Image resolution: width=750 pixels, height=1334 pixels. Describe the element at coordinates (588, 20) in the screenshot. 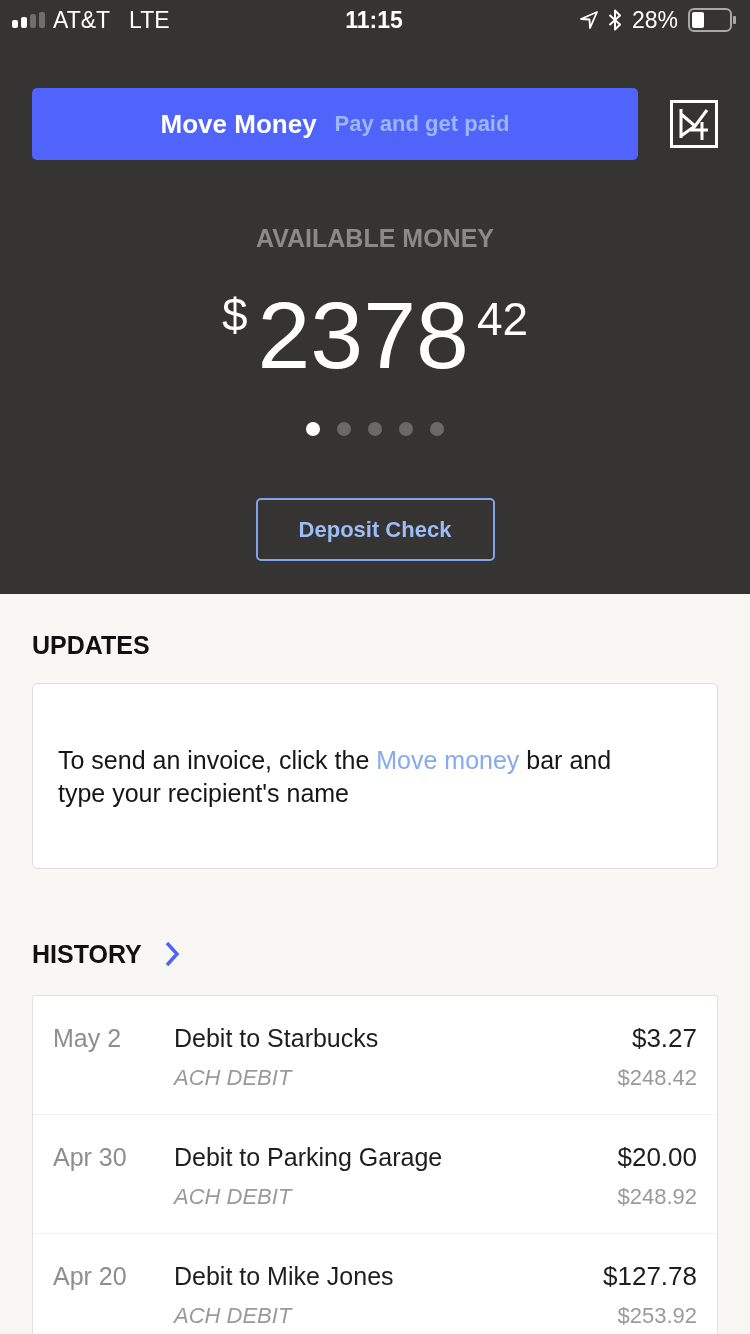

I see `location-arrow-icon` at that location.